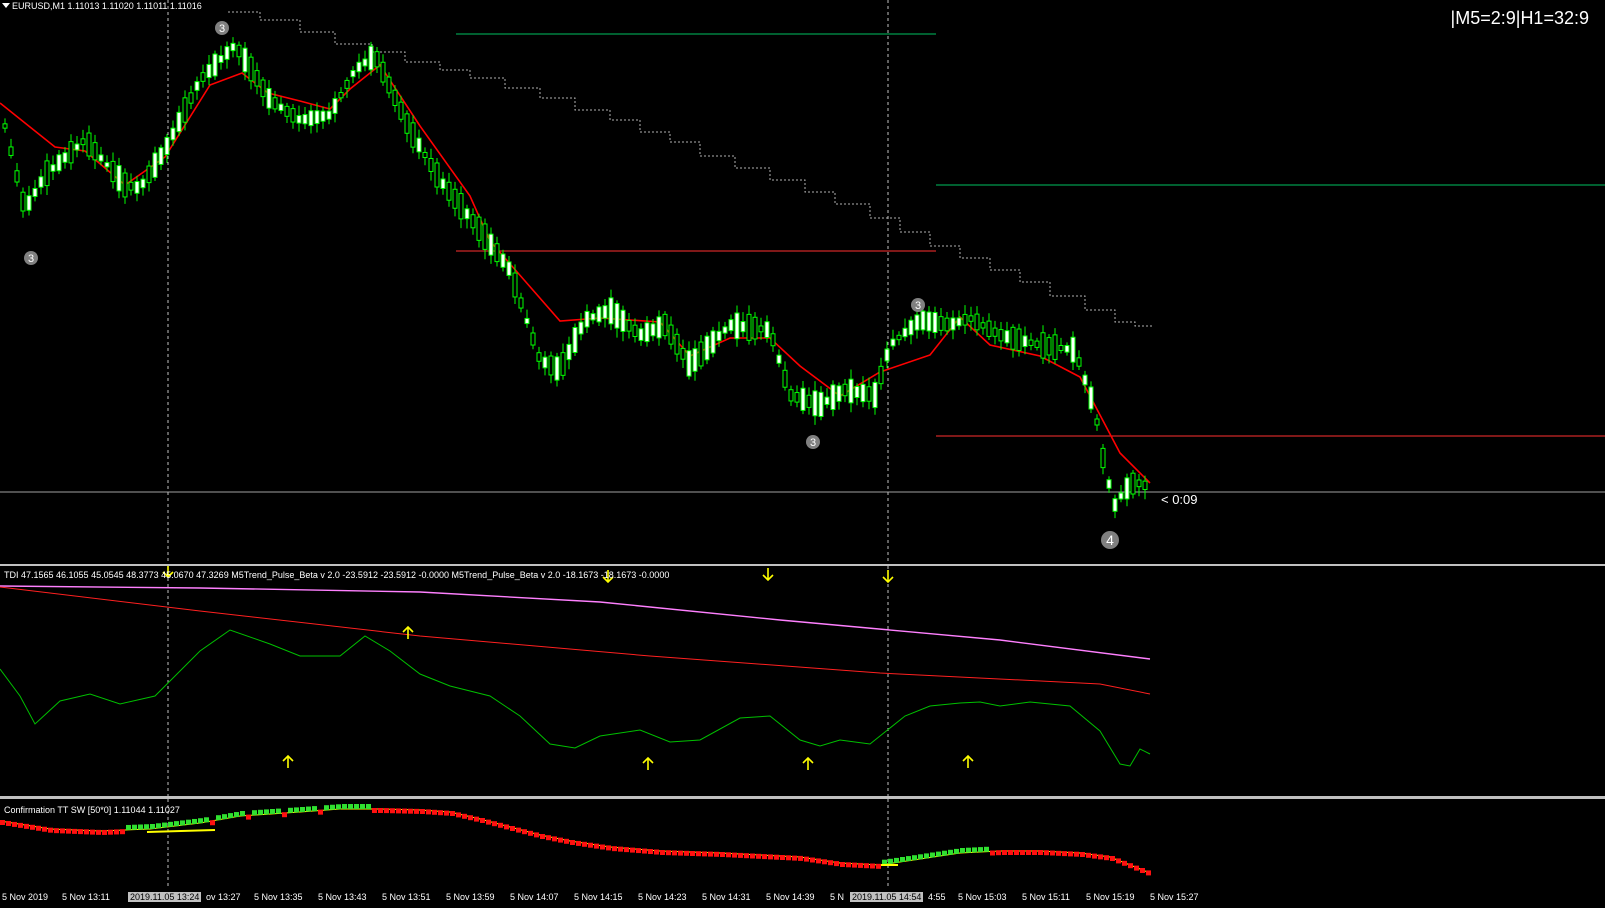 The height and width of the screenshot is (908, 1605). What do you see at coordinates (1179, 499) in the screenshot?
I see `bar-countdown: < 0:09` at bounding box center [1179, 499].